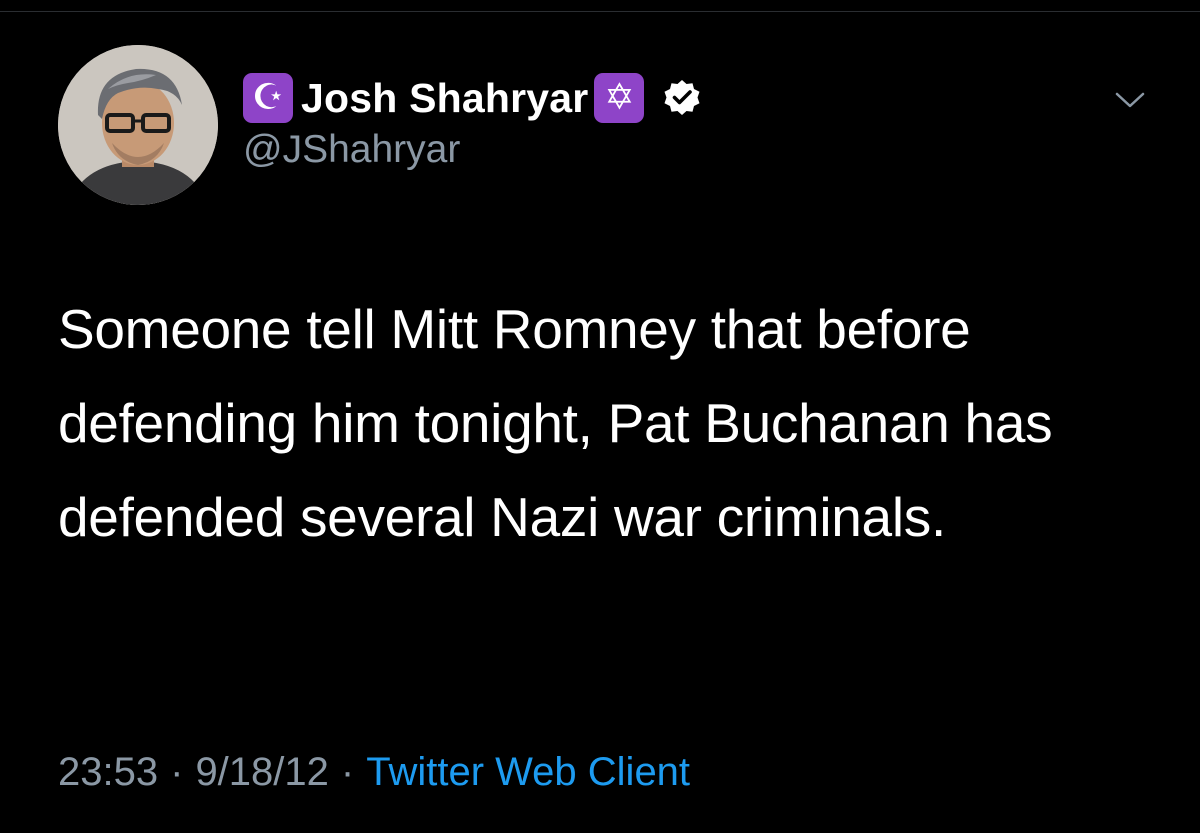 This screenshot has height=833, width=1200. I want to click on tweet-time: 23:53, so click(108, 772).